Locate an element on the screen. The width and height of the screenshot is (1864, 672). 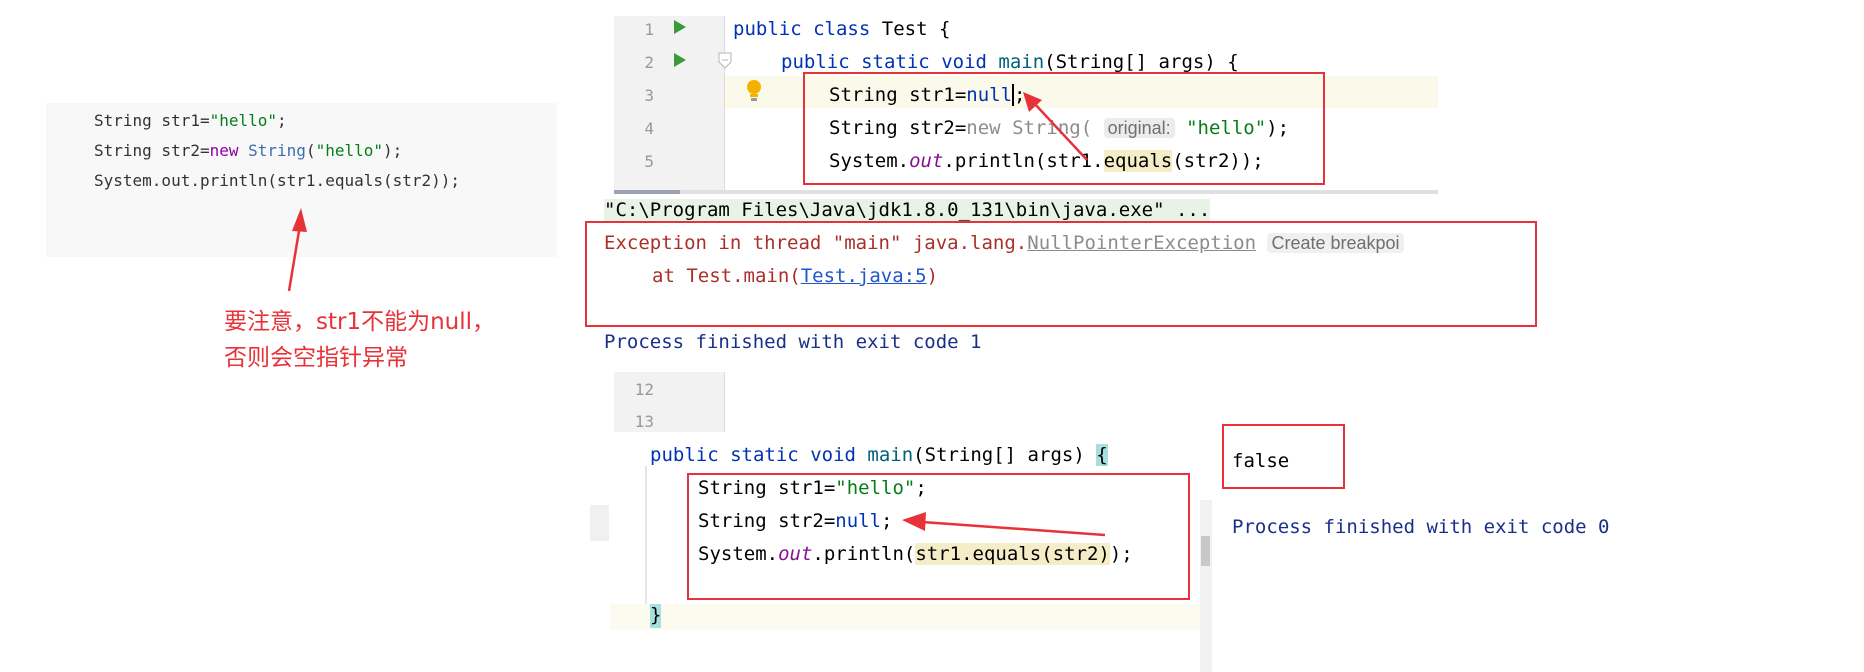
code-line-2: public static void main(String[] args) { is located at coordinates (1010, 62).